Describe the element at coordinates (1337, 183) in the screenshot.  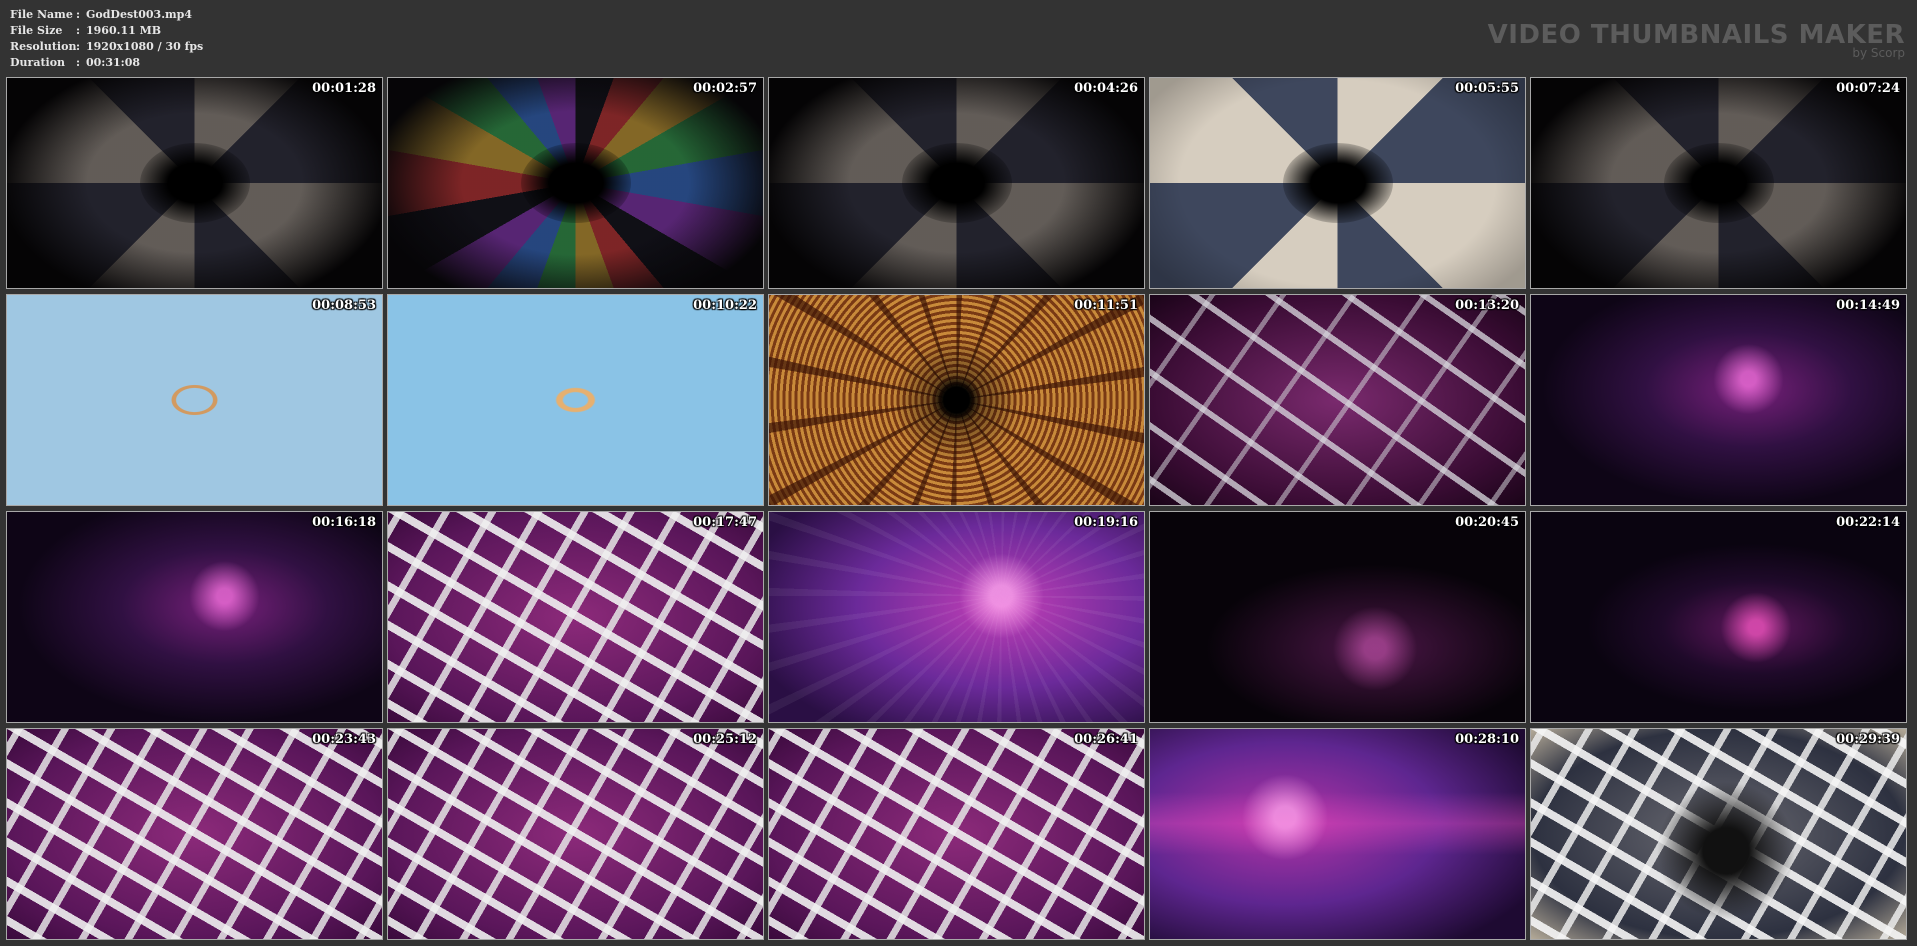
I see `thumbnail: 00:05:55` at that location.